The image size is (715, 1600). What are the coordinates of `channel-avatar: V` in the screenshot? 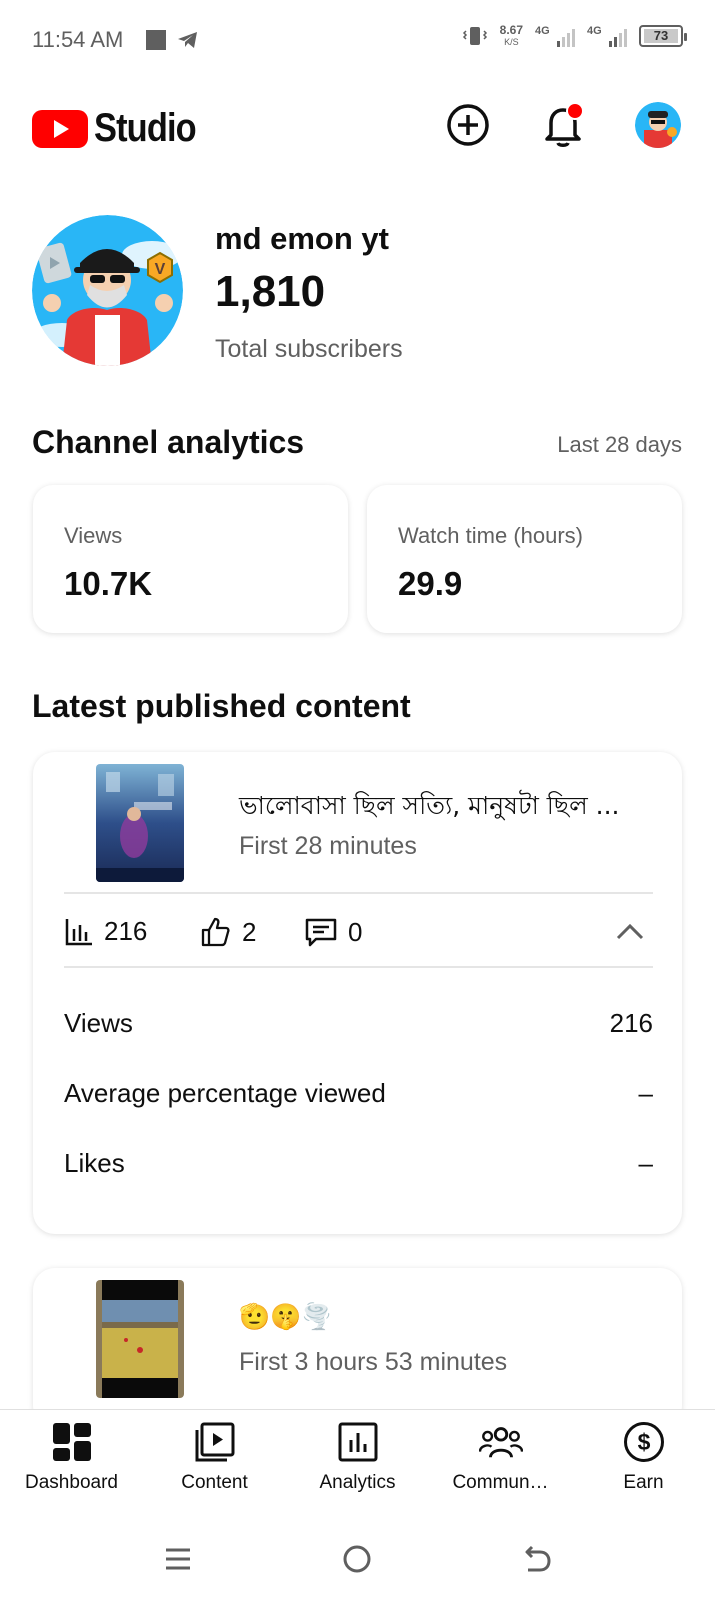 It's located at (107, 290).